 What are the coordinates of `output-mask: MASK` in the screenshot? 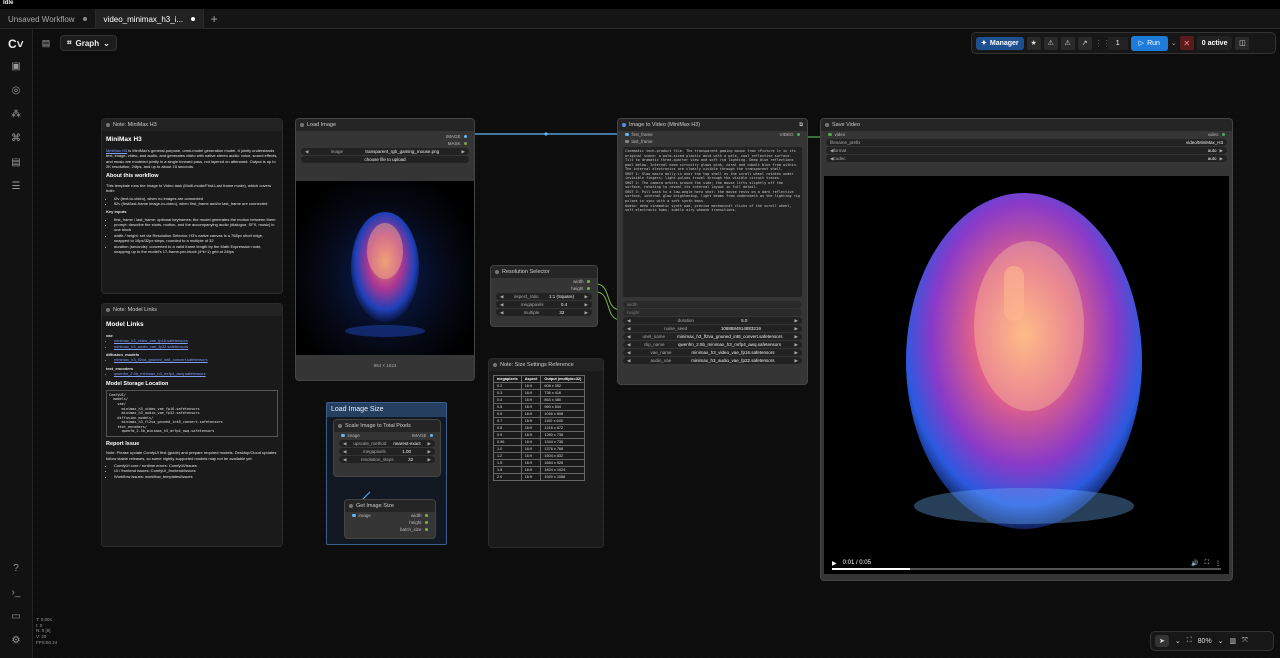 It's located at (385, 143).